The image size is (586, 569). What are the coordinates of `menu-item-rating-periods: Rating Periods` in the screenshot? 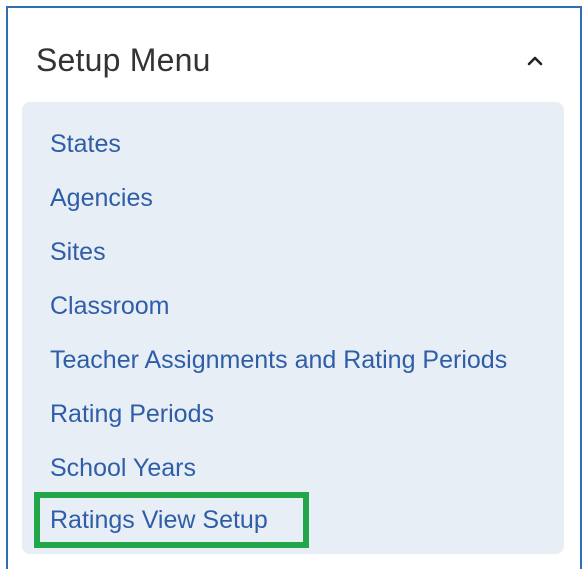 It's located at (132, 414).